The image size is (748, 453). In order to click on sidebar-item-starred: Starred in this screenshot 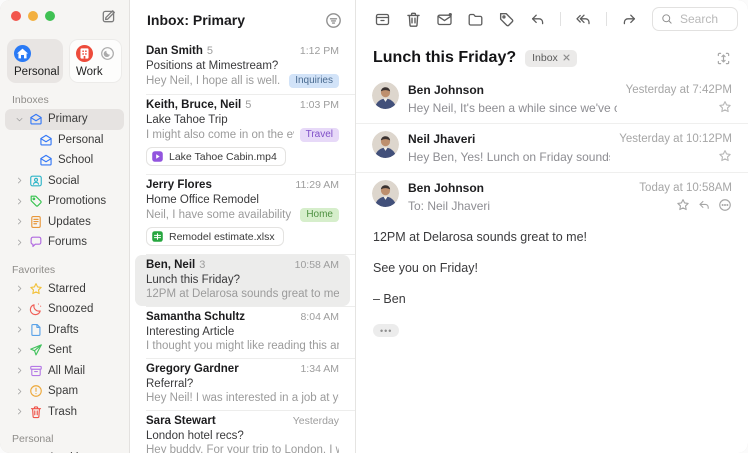, I will do `click(64, 289)`.